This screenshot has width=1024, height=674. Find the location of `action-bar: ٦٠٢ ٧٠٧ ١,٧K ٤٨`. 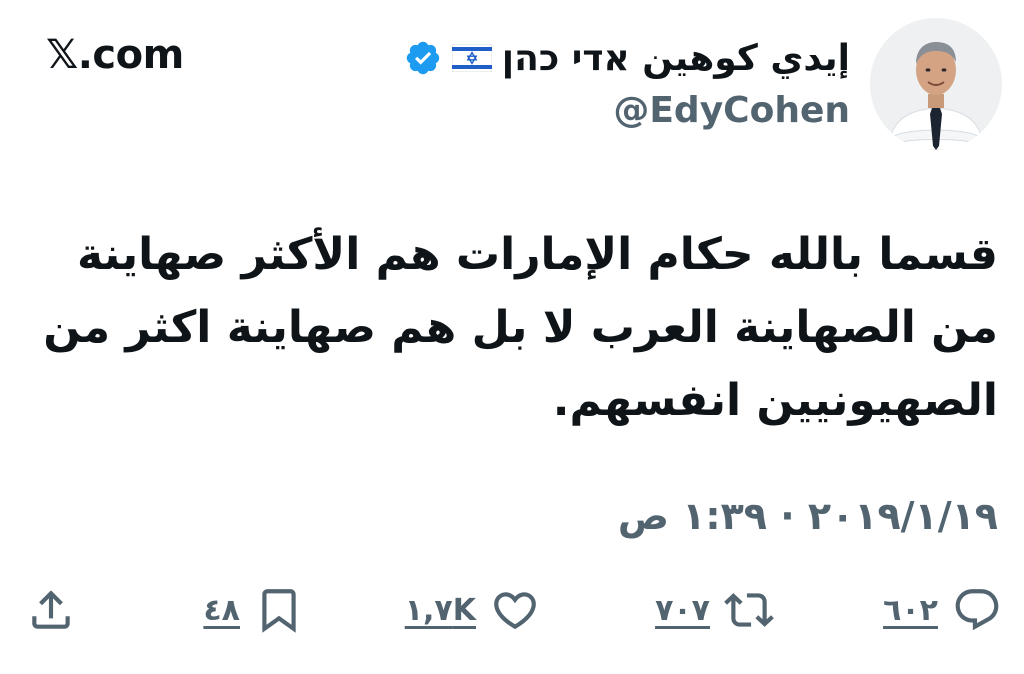

action-bar: ٦٠٢ ٧٠٧ ١,٧K ٤٨ is located at coordinates (512, 610).